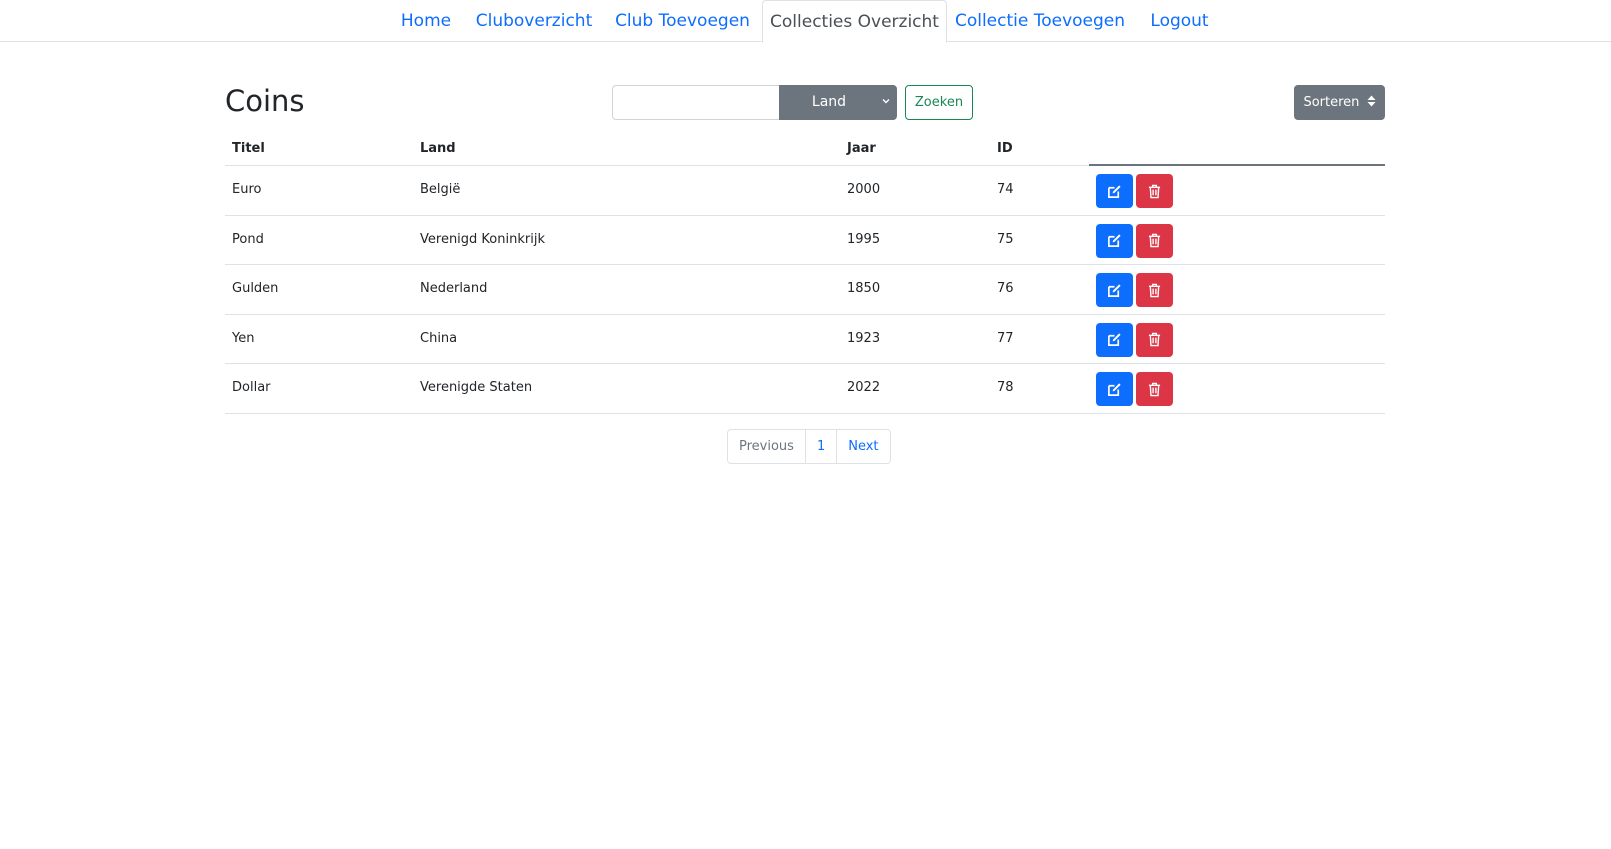  I want to click on table-row: Yen China 1923 77, so click(805, 339).